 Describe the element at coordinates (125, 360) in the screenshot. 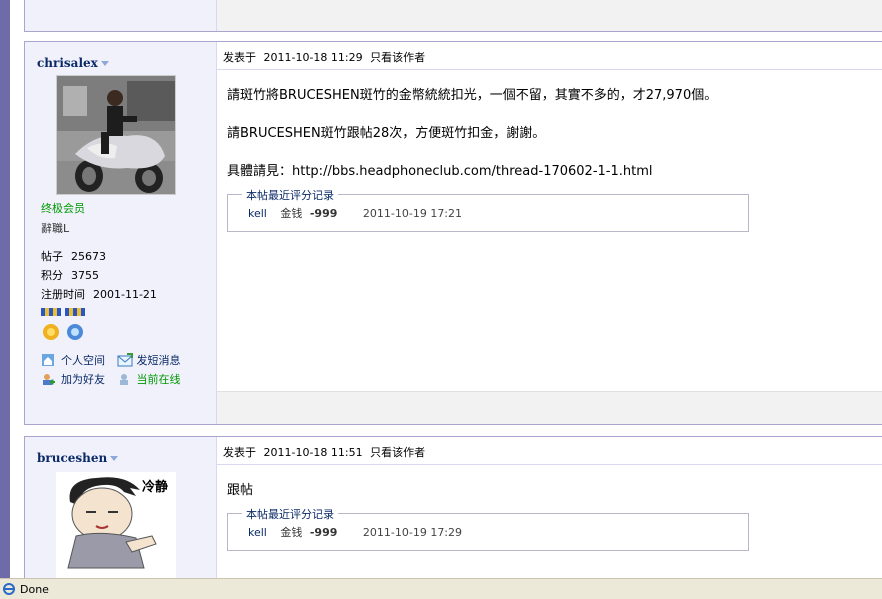

I see `message-icon` at that location.